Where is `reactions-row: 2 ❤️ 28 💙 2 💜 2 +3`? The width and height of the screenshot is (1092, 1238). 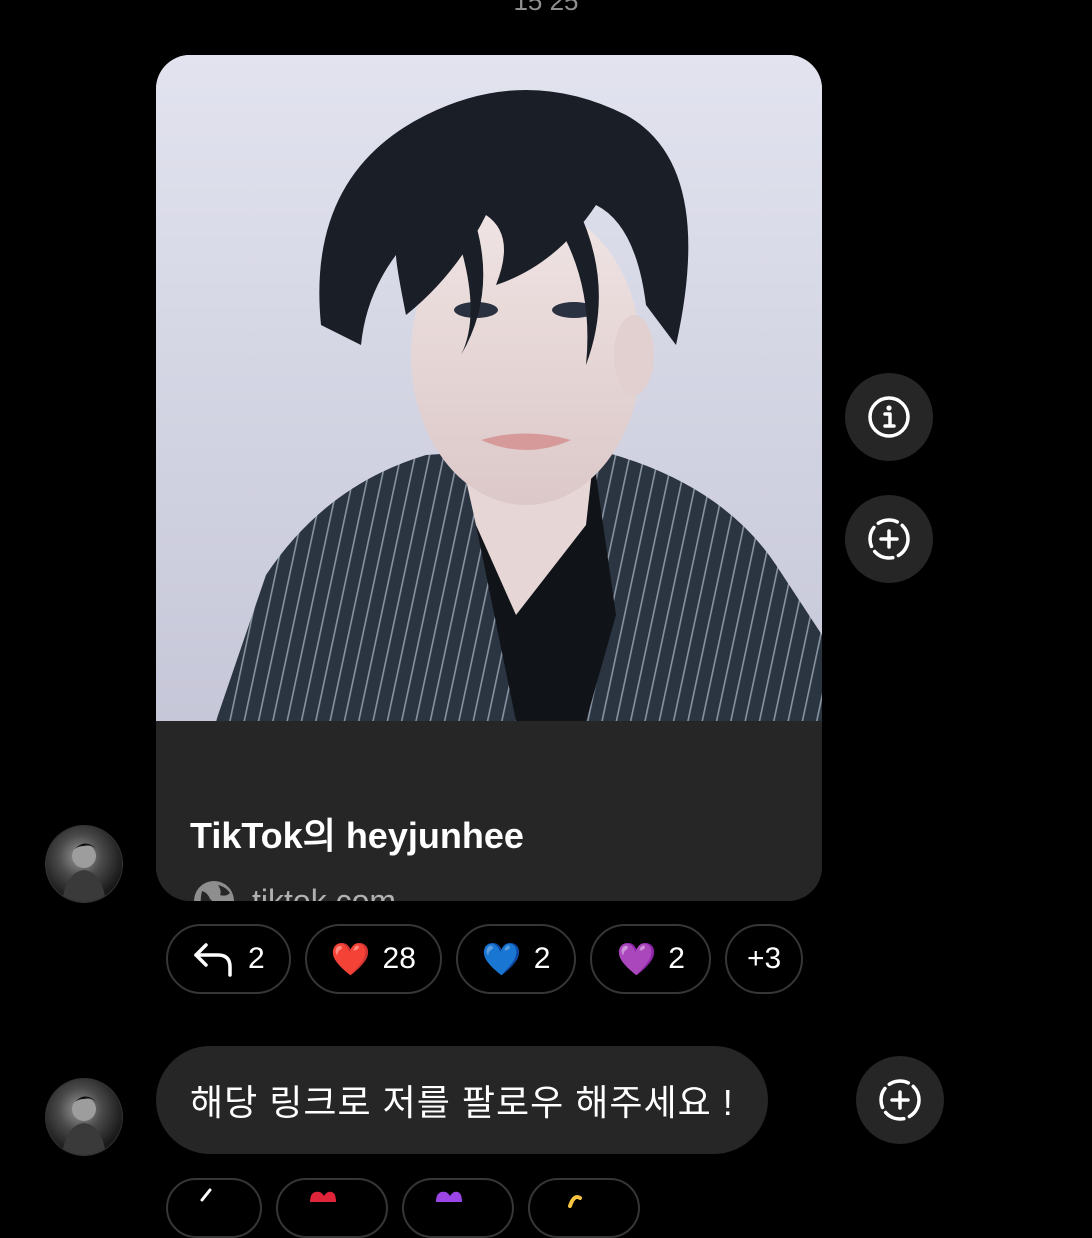
reactions-row: 2 ❤️ 28 💙 2 💜 2 +3 is located at coordinates (485, 959).